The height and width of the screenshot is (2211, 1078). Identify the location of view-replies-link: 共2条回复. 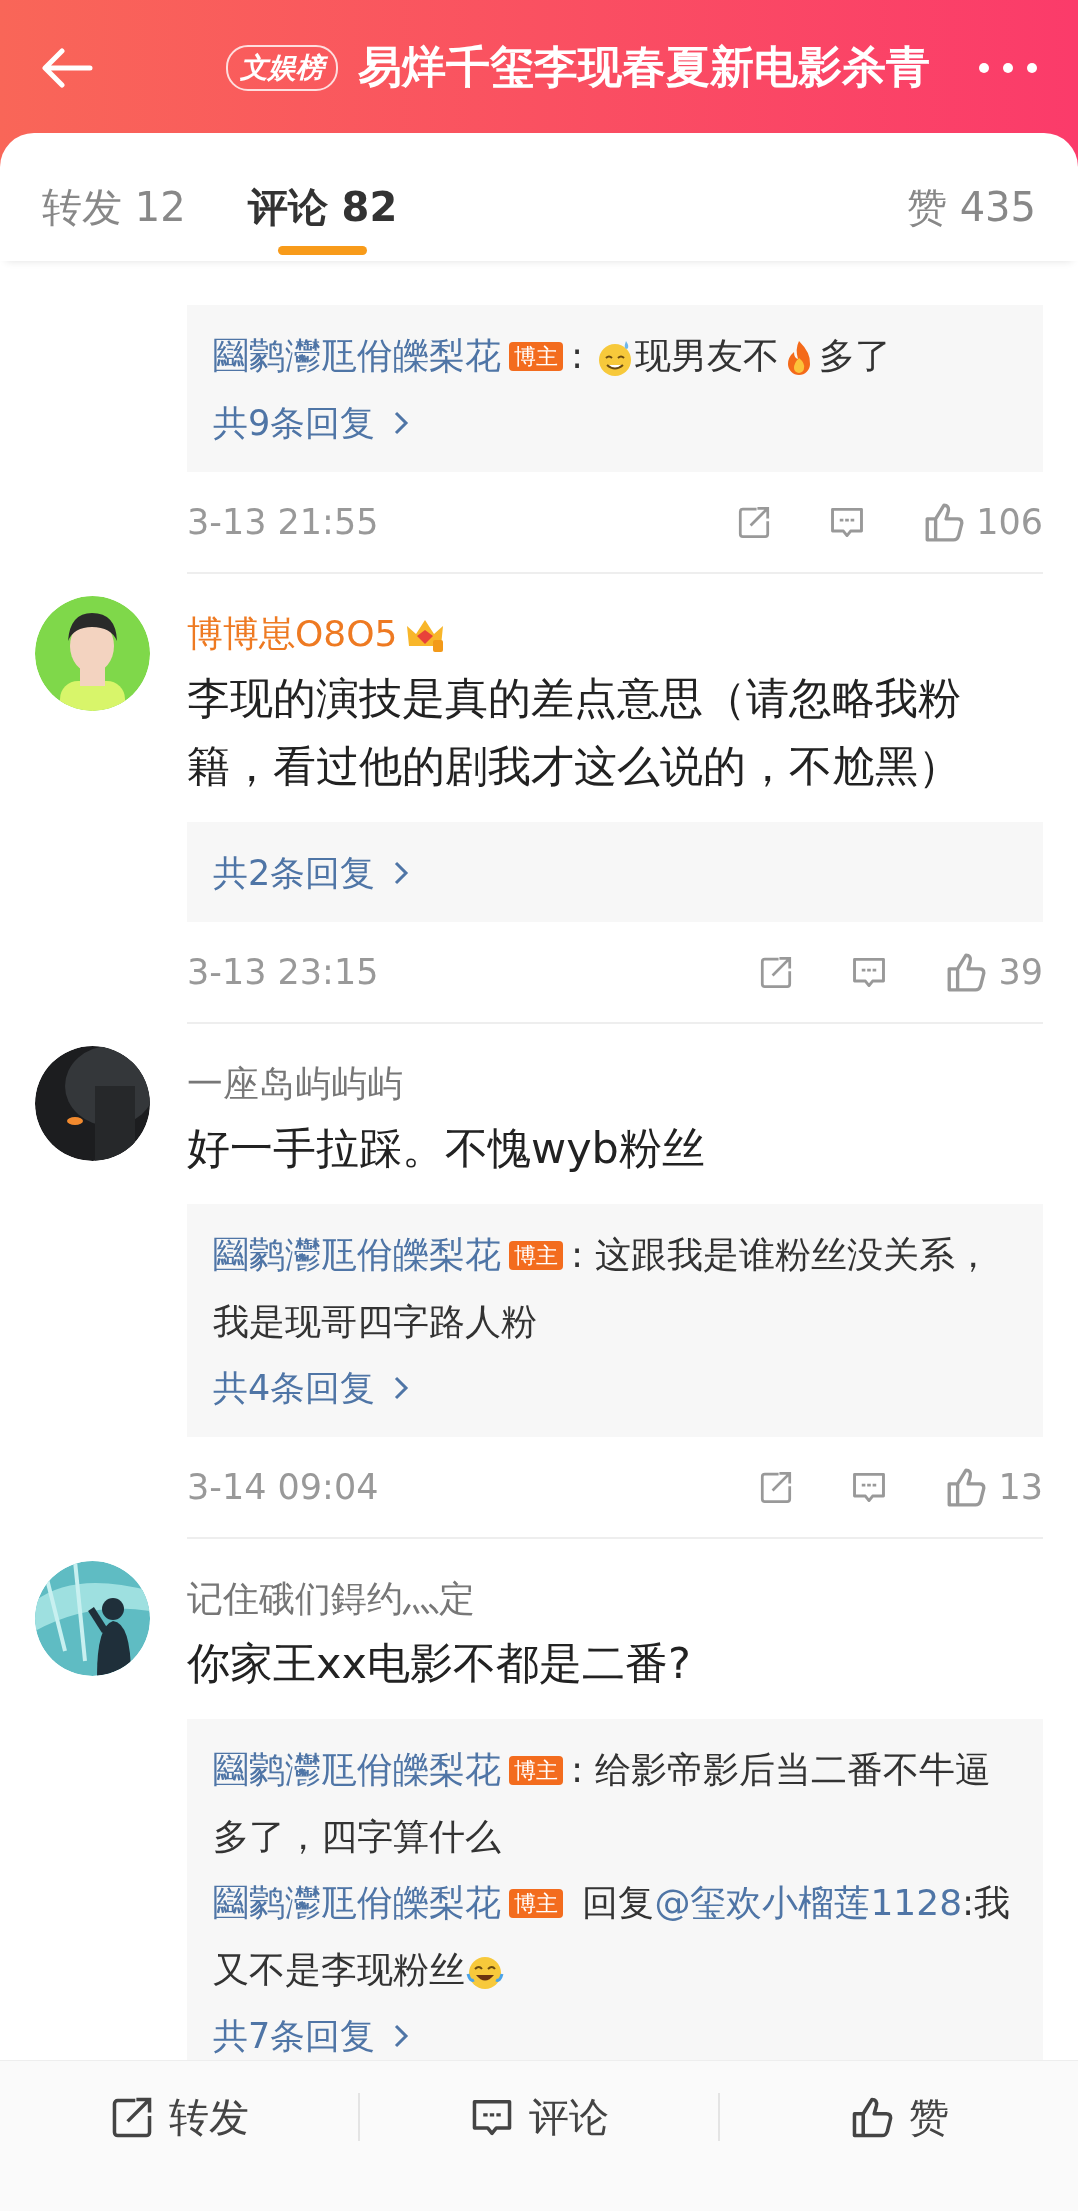
(311, 873).